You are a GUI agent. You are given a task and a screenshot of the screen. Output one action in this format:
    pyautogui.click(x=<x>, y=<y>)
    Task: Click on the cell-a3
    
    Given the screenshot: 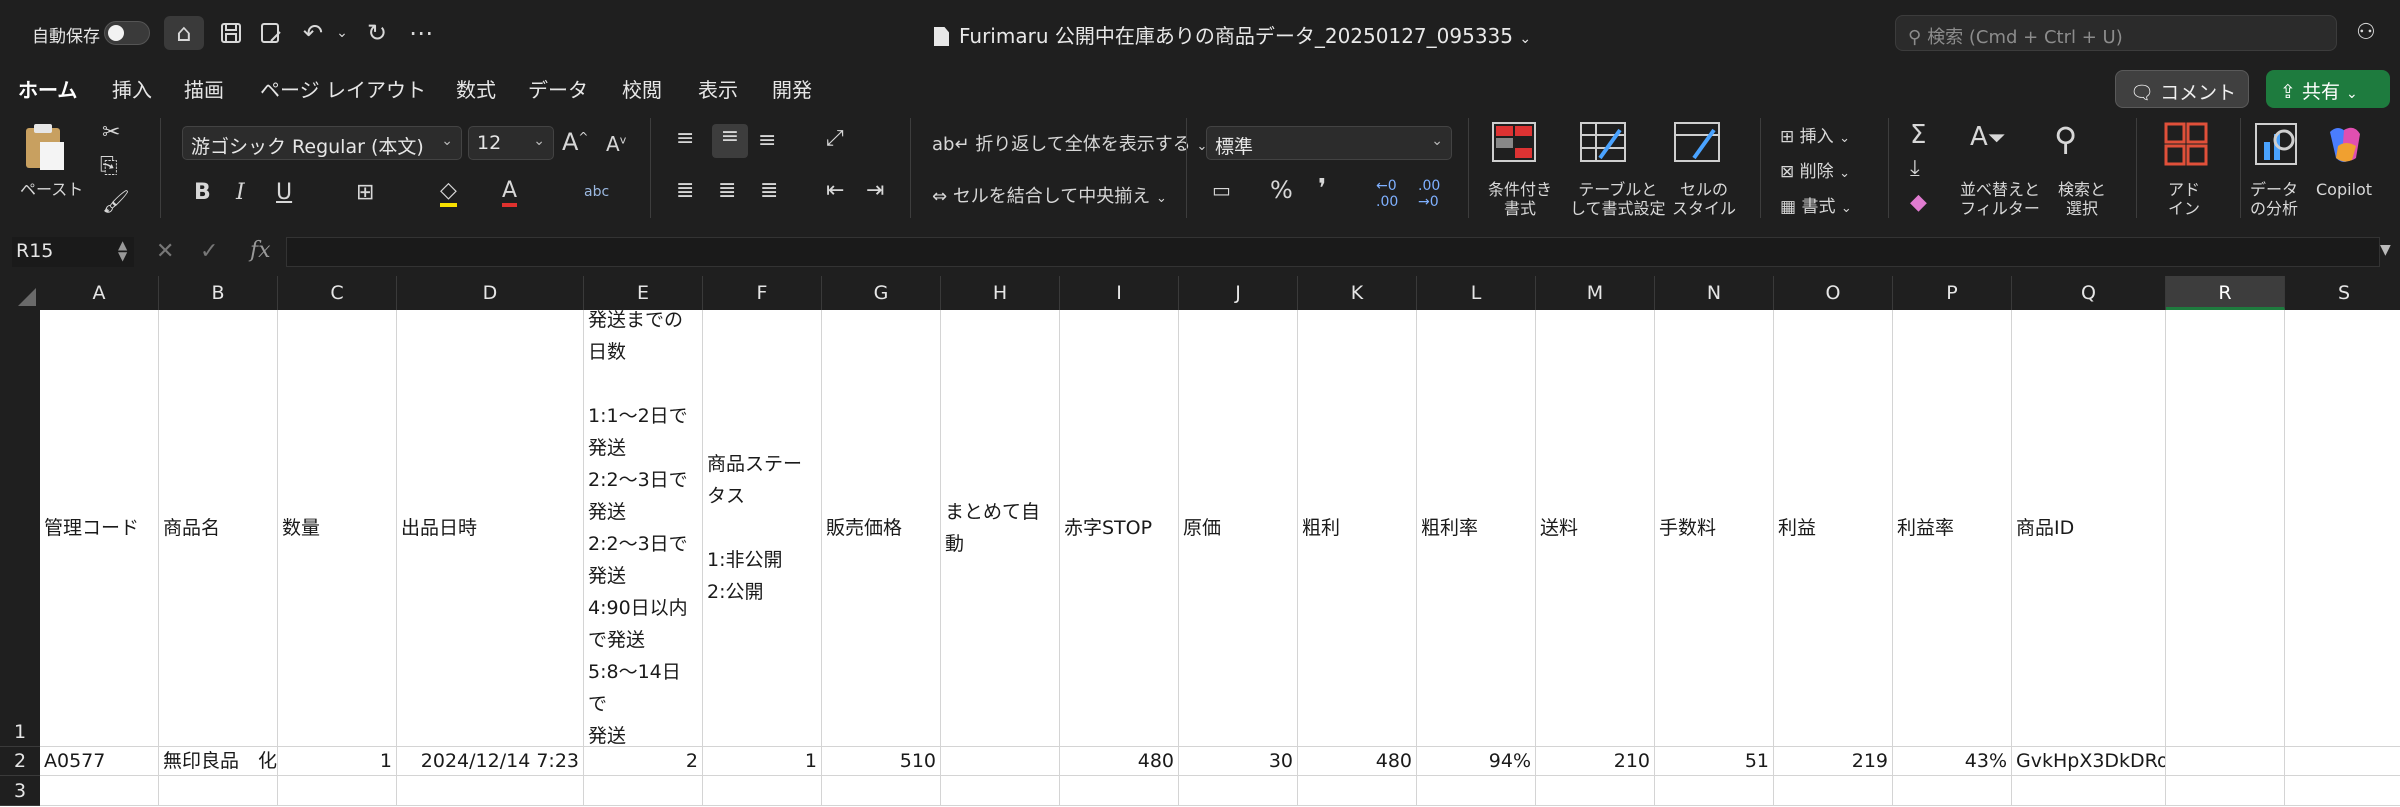 What is the action you would take?
    pyautogui.click(x=99, y=791)
    